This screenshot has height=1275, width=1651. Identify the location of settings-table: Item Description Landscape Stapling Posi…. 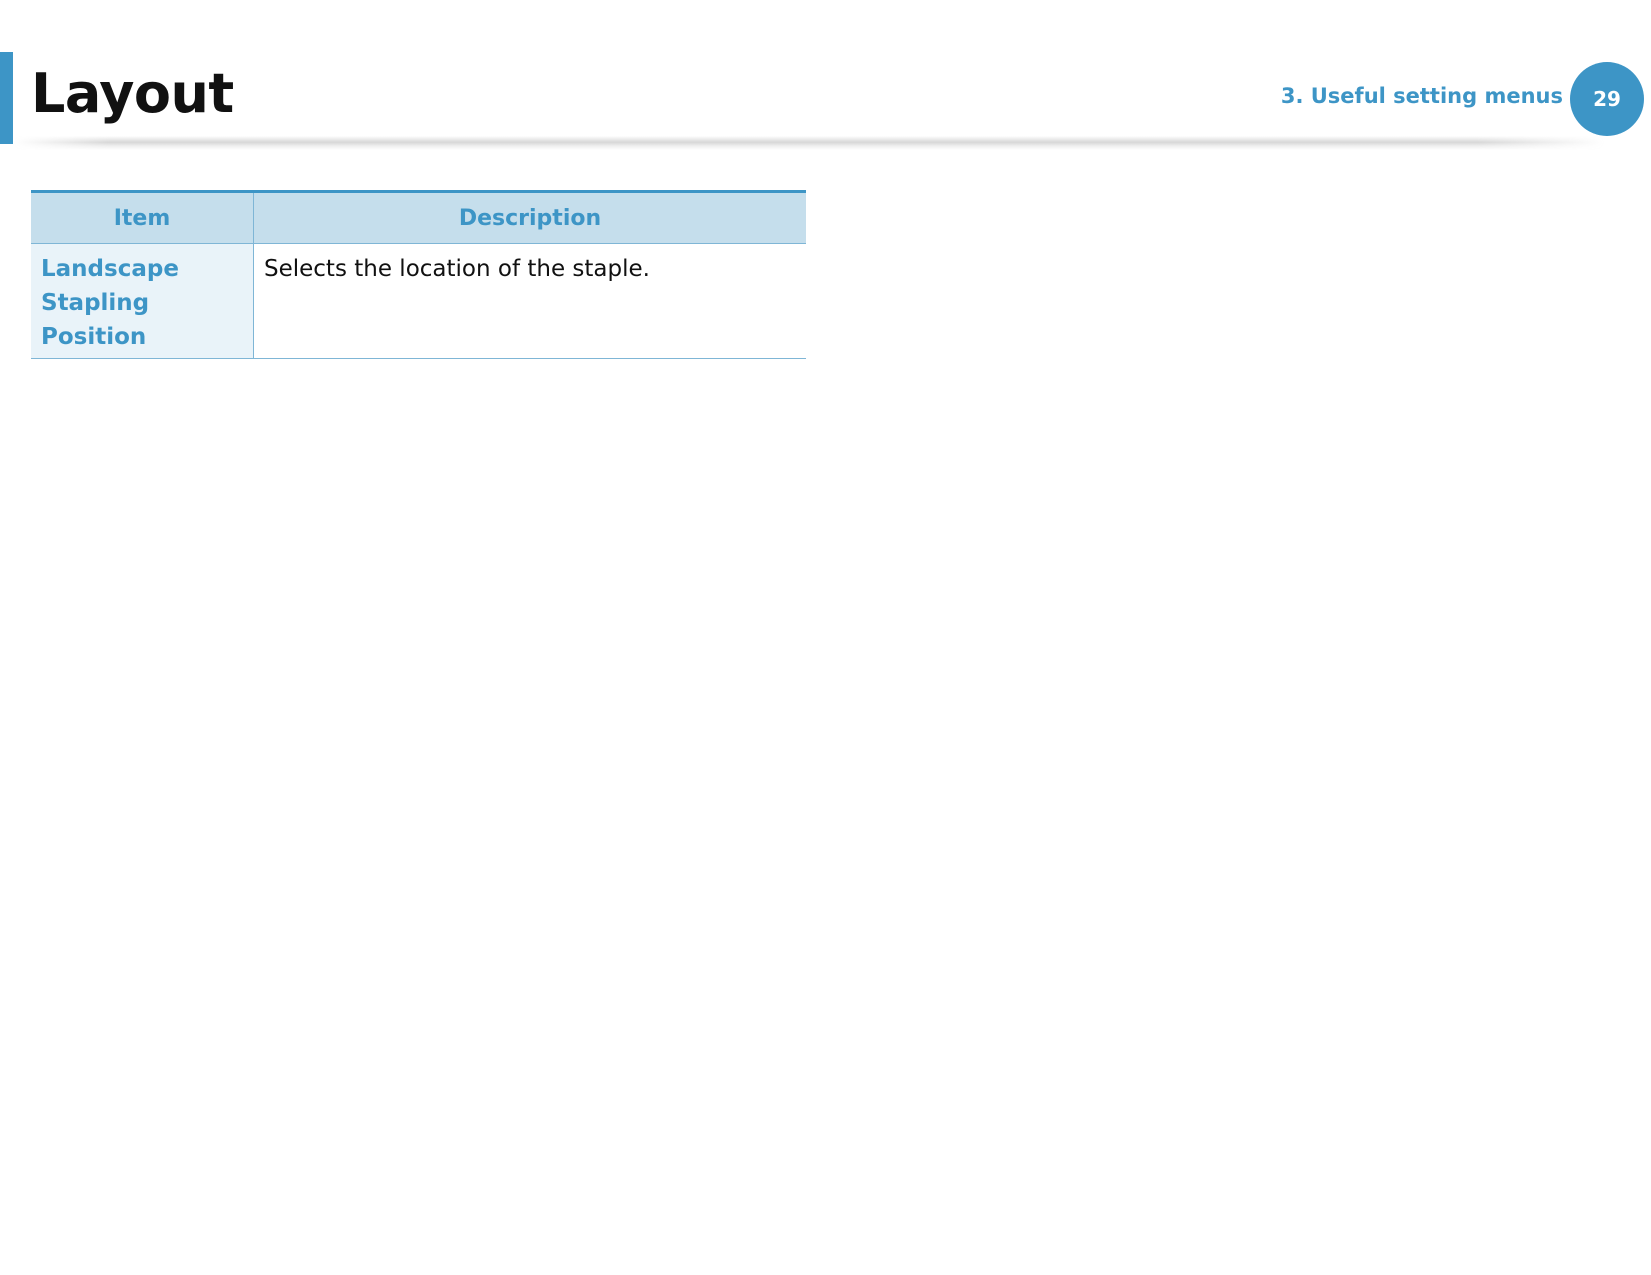
(418, 274).